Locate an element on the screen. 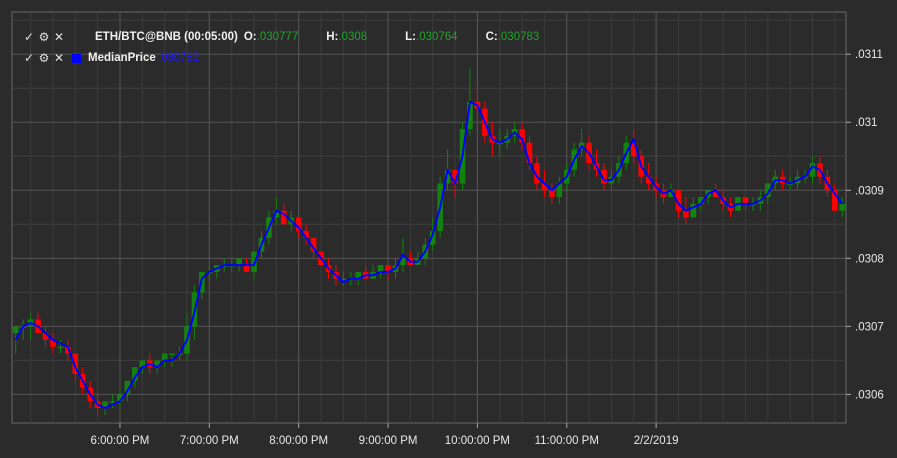 Image resolution: width=897 pixels, height=458 pixels. series-color-swatch is located at coordinates (76, 58).